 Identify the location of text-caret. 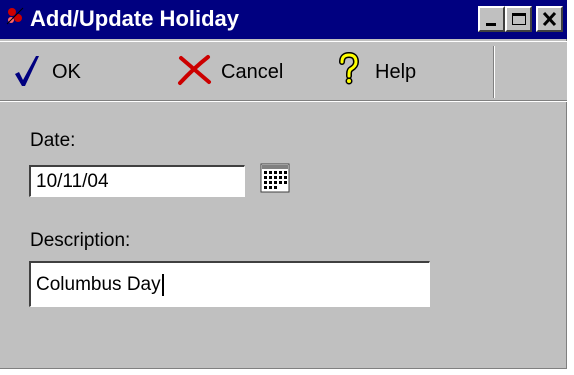
(162, 285).